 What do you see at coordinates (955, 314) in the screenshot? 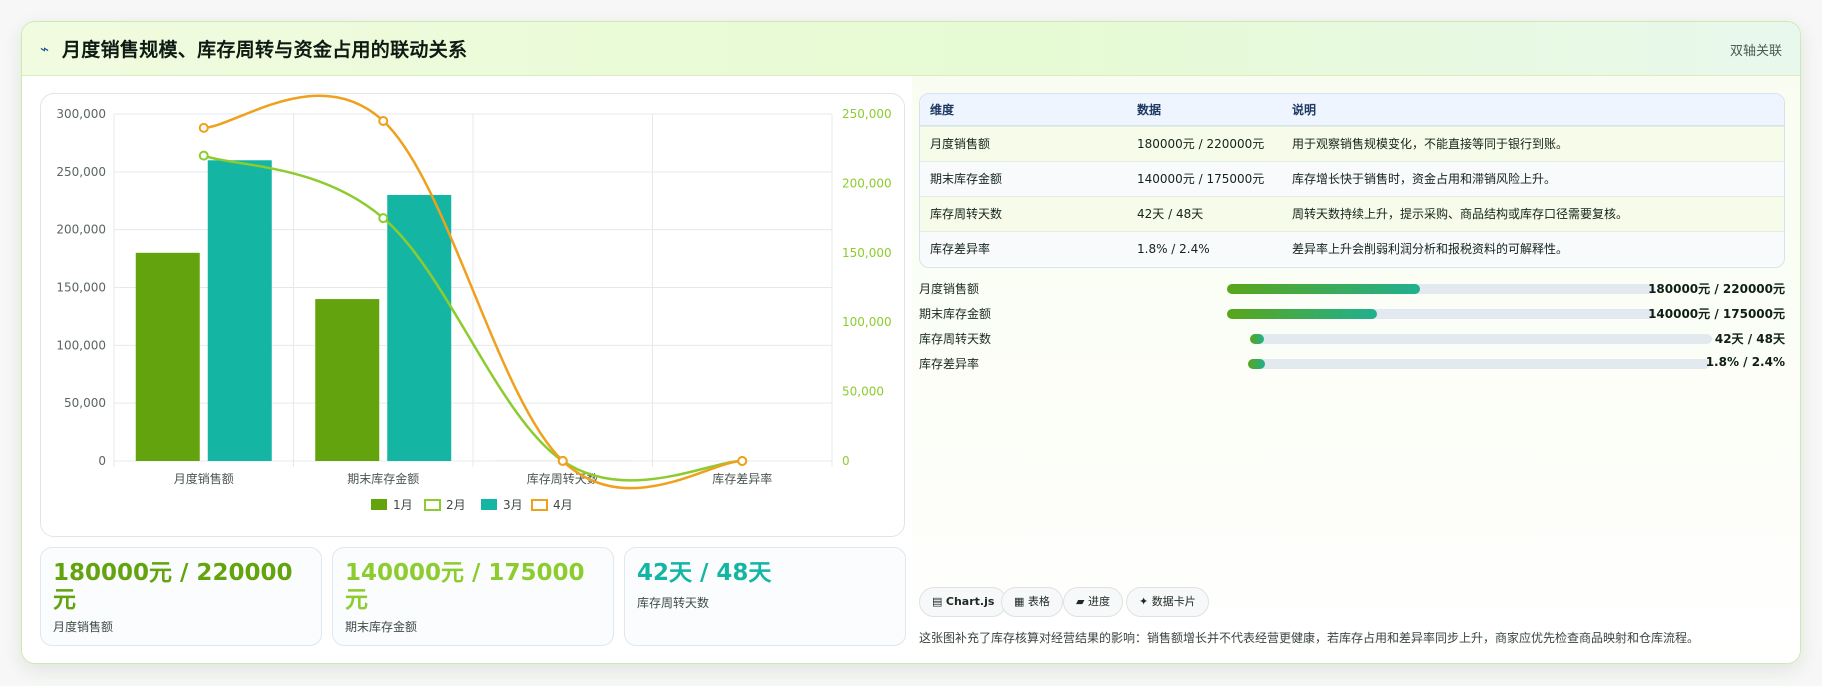
I see `progress-label: 期末库存金额` at bounding box center [955, 314].